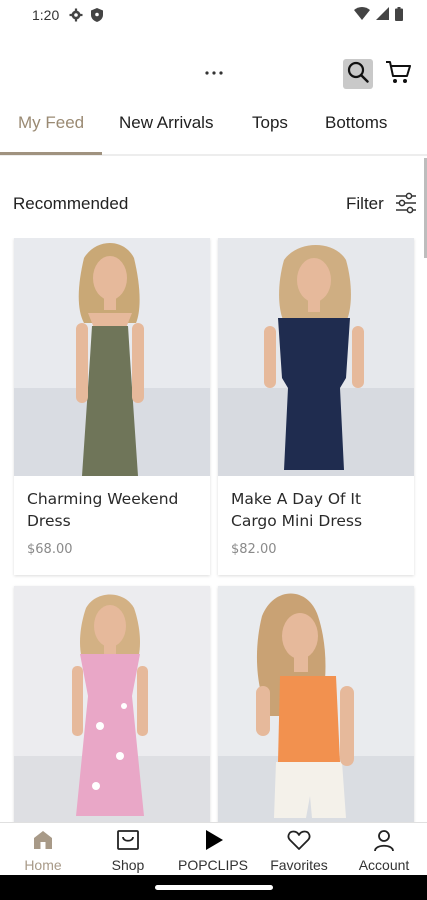  Describe the element at coordinates (382, 15) in the screenshot. I see `signal-icon` at that location.